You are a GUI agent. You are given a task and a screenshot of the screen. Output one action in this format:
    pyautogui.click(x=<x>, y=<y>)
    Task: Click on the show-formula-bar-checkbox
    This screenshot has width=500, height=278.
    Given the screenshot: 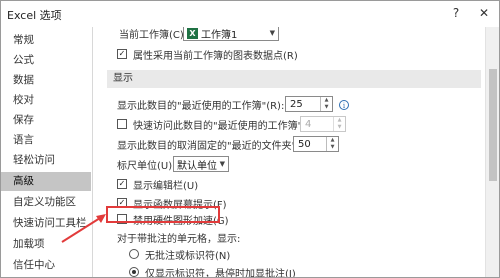 What is the action you would take?
    pyautogui.click(x=122, y=184)
    